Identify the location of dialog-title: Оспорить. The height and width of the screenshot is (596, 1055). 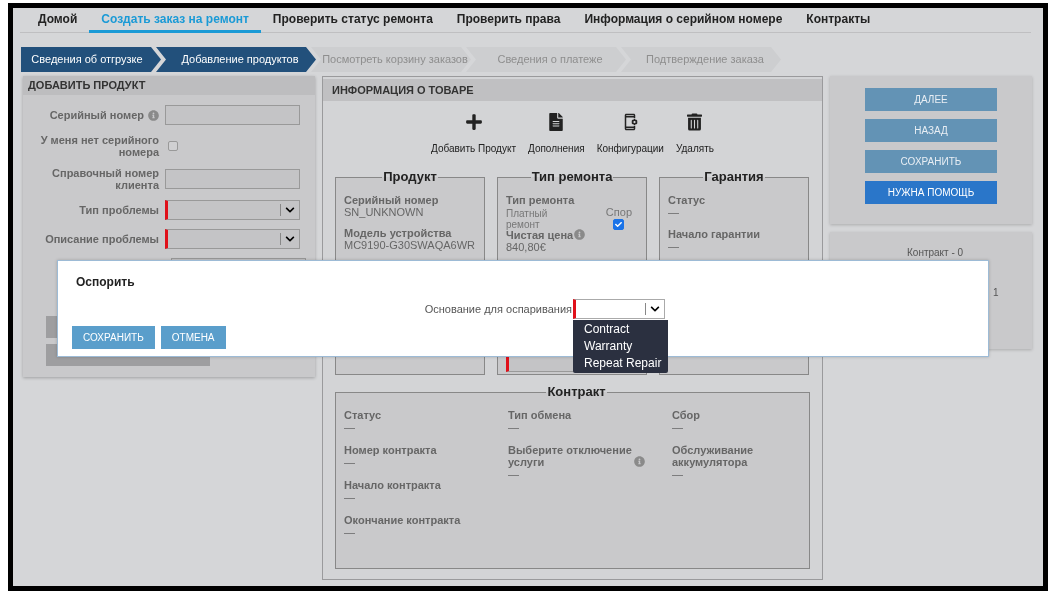
(106, 281).